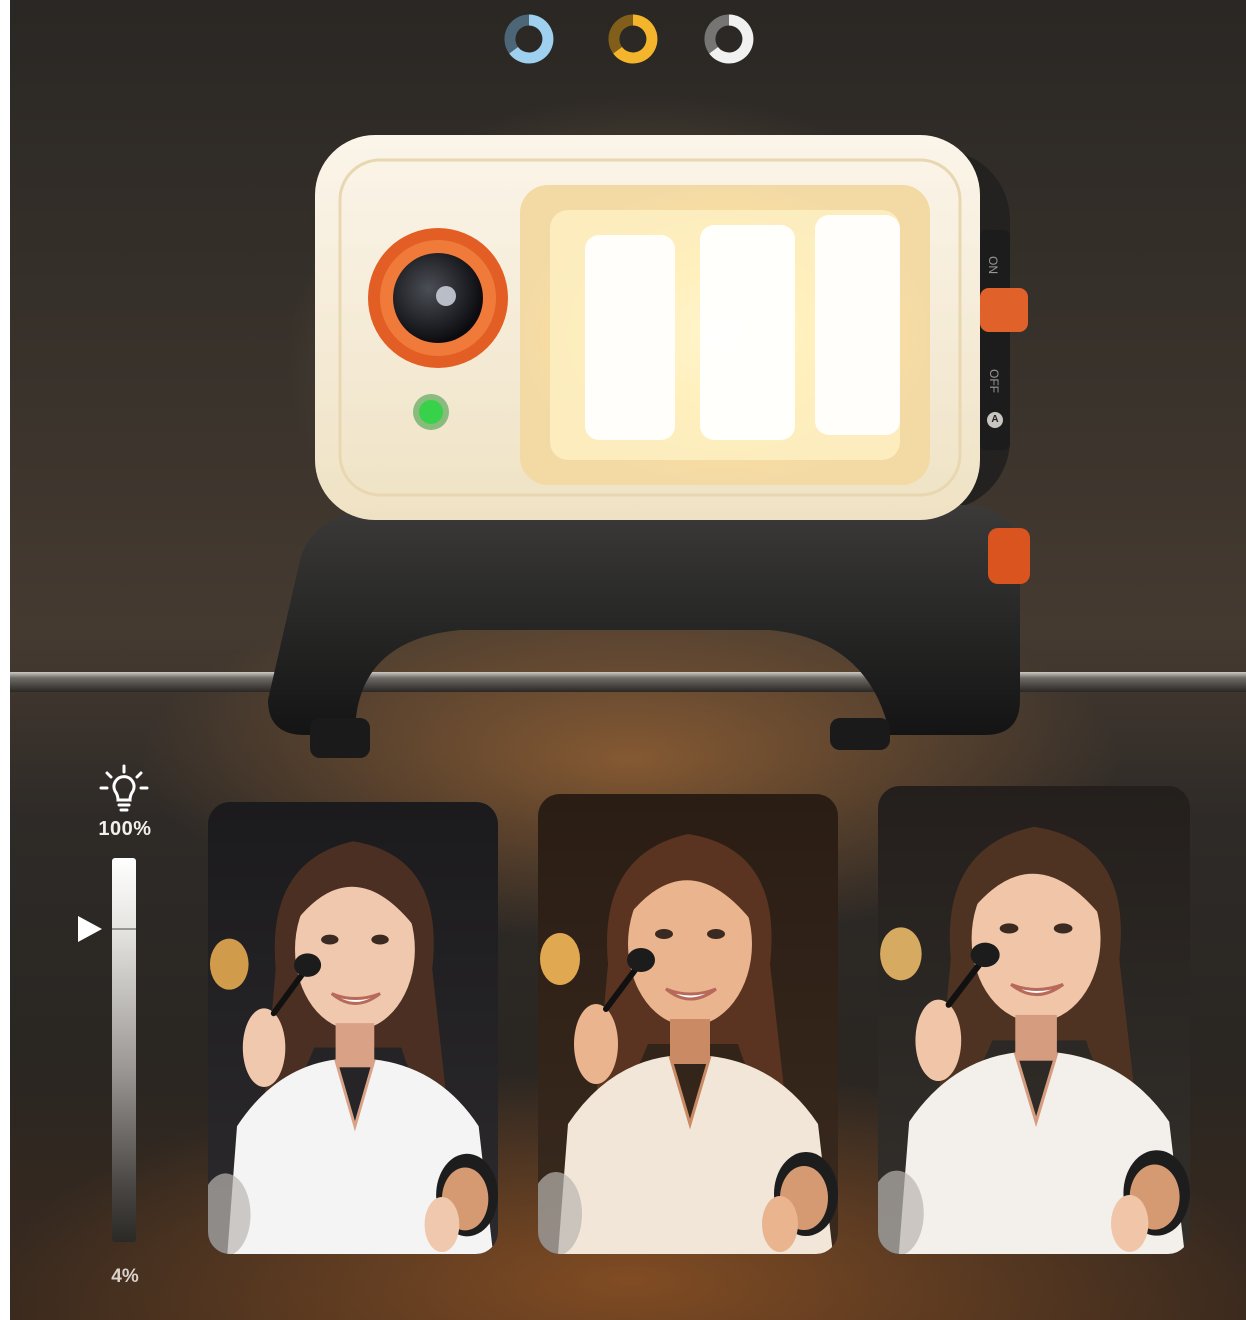 This screenshot has height=1320, width=1246. What do you see at coordinates (995, 420) in the screenshot?
I see `switch-auto-label: A` at bounding box center [995, 420].